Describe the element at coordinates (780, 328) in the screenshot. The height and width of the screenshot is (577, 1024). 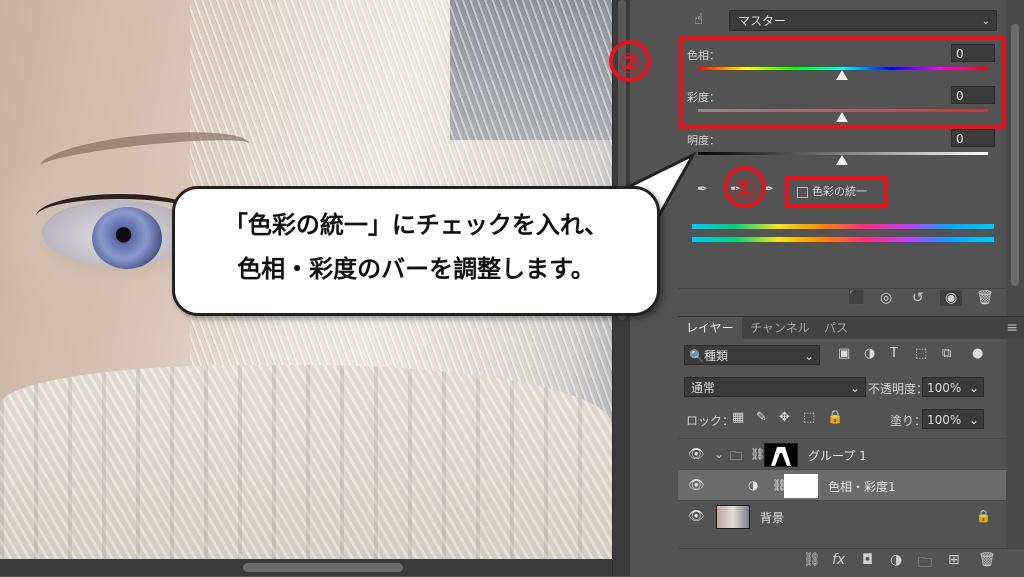
I see `tab-channels: チャンネル` at that location.